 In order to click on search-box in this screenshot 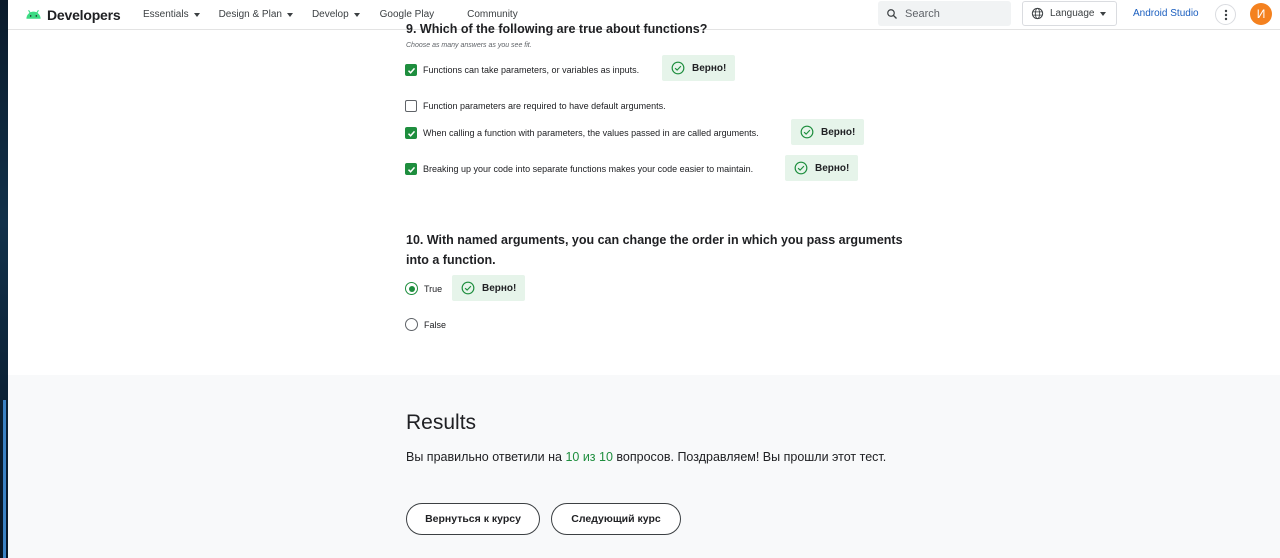, I will do `click(944, 13)`.